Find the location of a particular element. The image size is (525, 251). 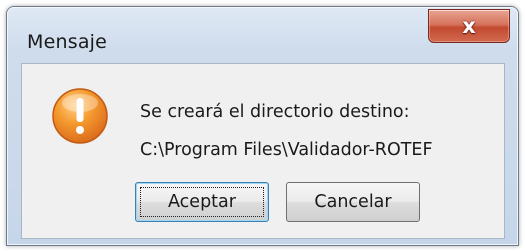

cancel-button-label: Cancelar is located at coordinates (353, 202).